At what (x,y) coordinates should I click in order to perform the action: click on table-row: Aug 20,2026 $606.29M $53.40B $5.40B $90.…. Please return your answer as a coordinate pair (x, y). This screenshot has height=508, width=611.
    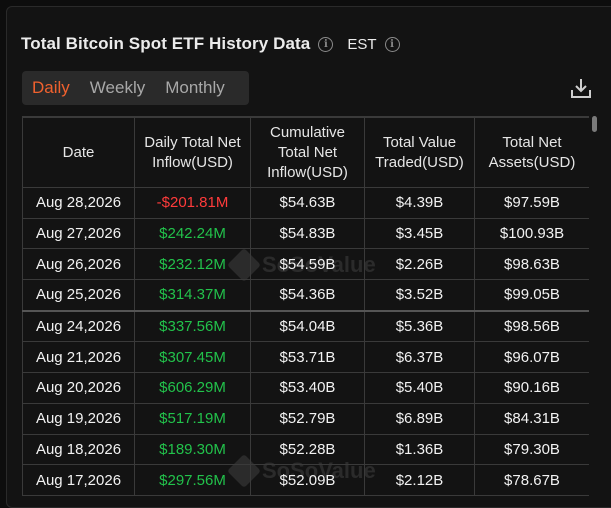
    Looking at the image, I should click on (305, 388).